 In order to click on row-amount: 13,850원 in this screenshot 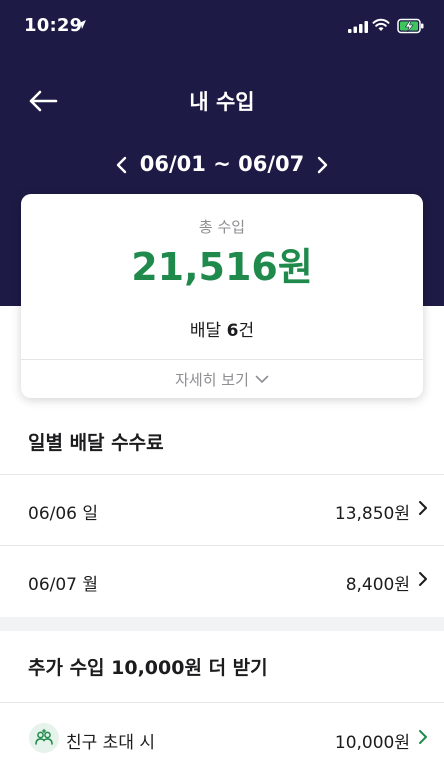, I will do `click(372, 514)`.